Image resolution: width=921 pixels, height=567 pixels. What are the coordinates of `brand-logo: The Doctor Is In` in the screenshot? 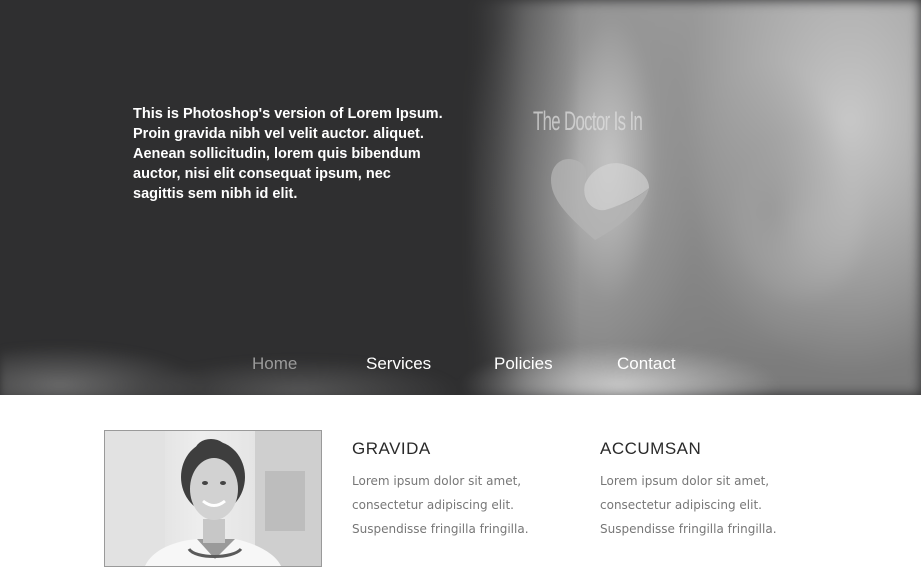 It's located at (603, 181).